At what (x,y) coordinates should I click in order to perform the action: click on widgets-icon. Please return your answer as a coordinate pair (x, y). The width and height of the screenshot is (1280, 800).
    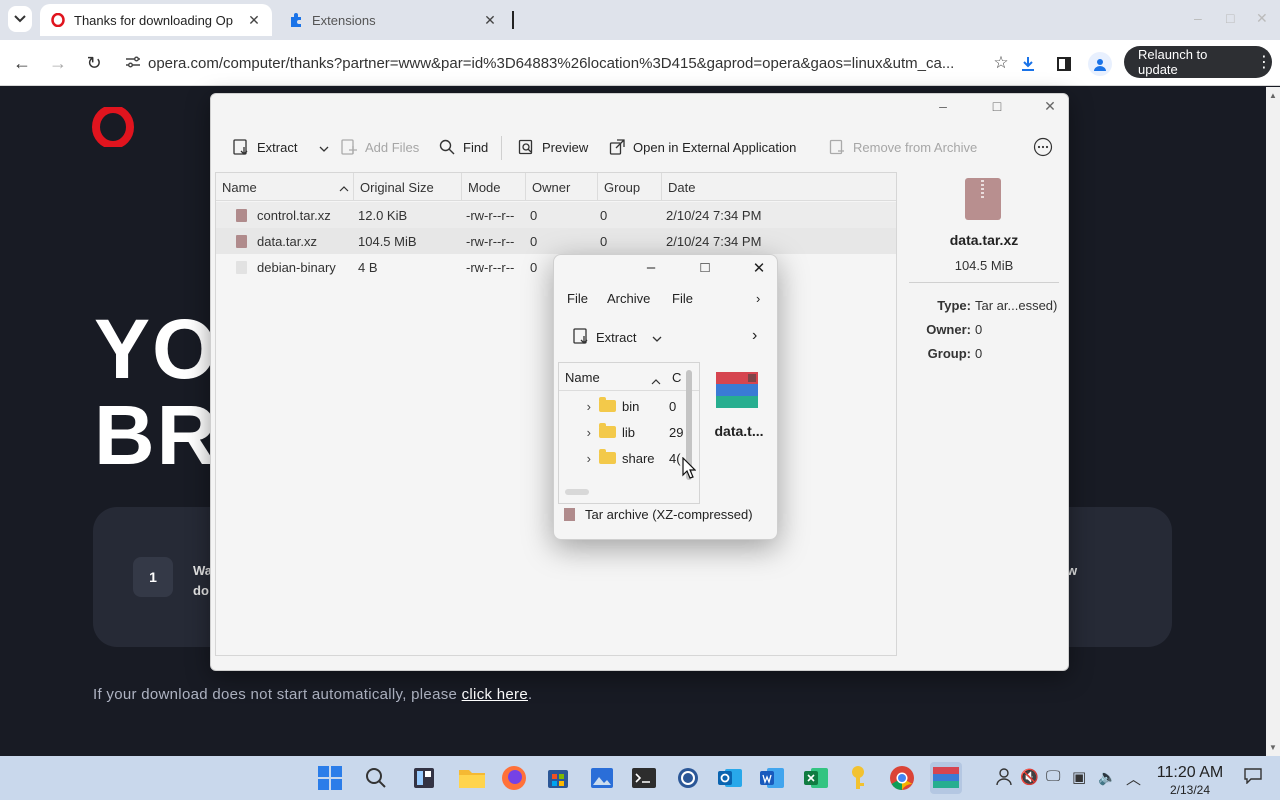
    Looking at the image, I should click on (424, 778).